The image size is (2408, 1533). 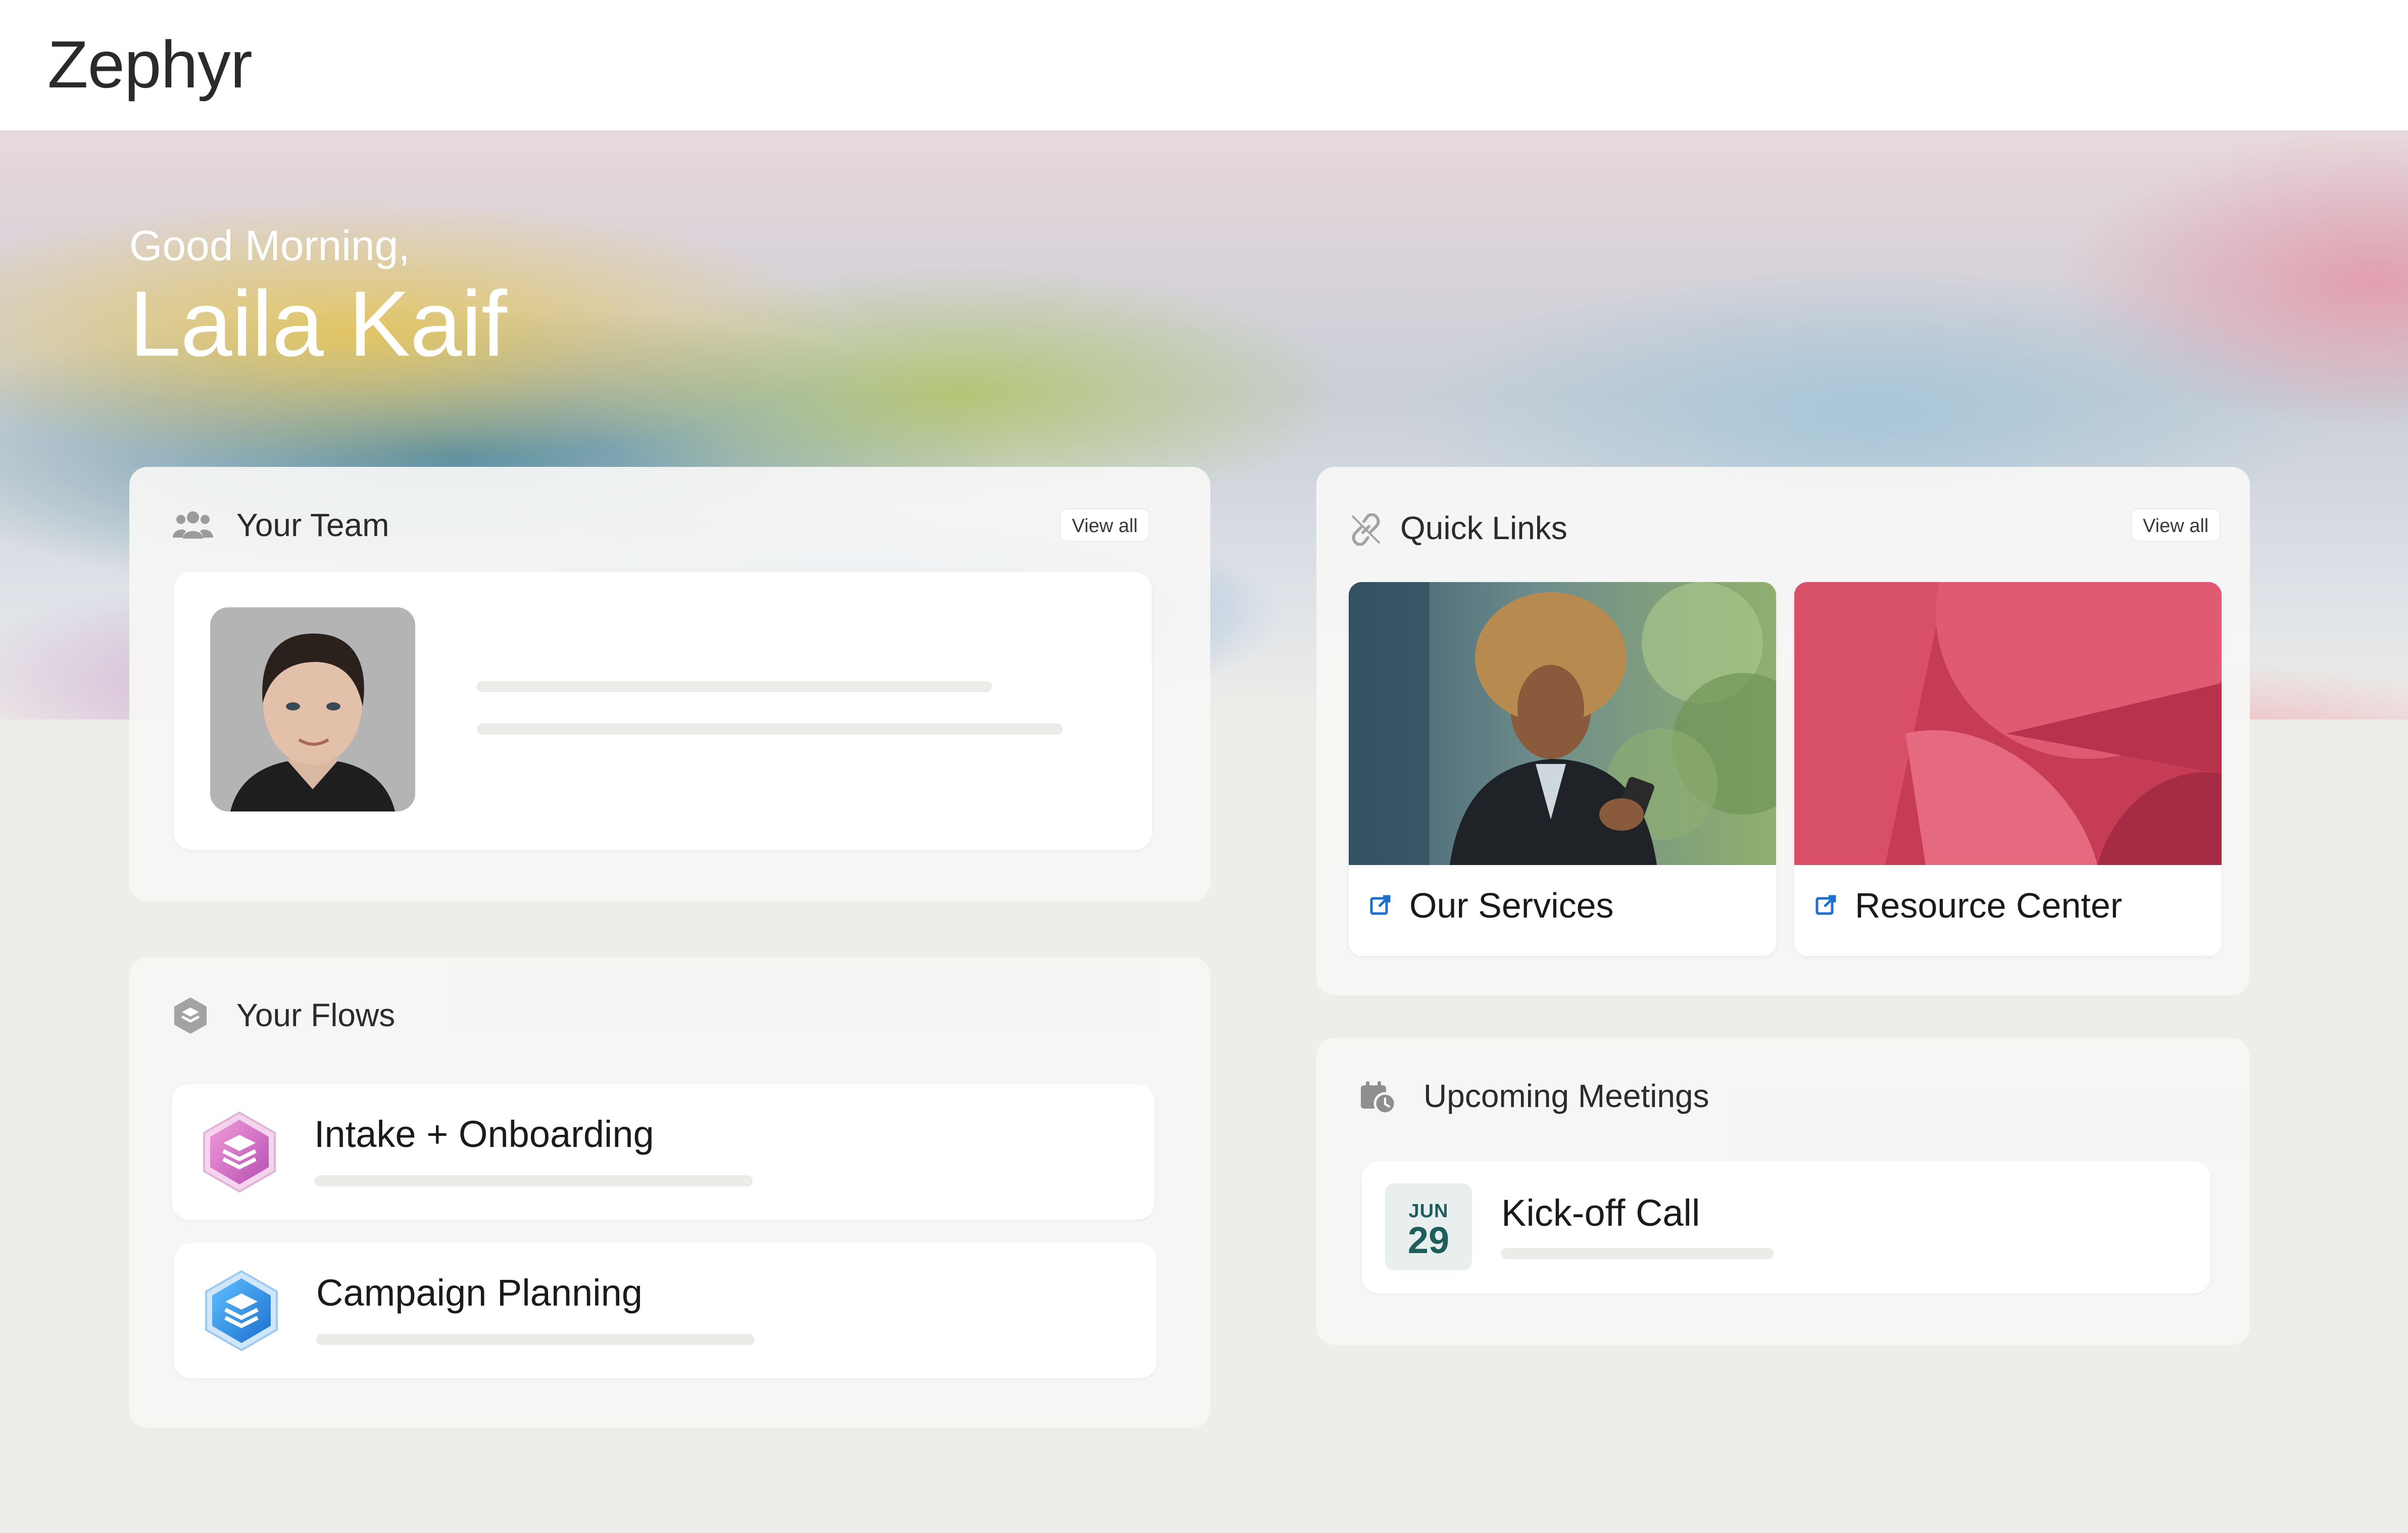 What do you see at coordinates (150, 64) in the screenshot?
I see `brand-logo: Zephyr` at bounding box center [150, 64].